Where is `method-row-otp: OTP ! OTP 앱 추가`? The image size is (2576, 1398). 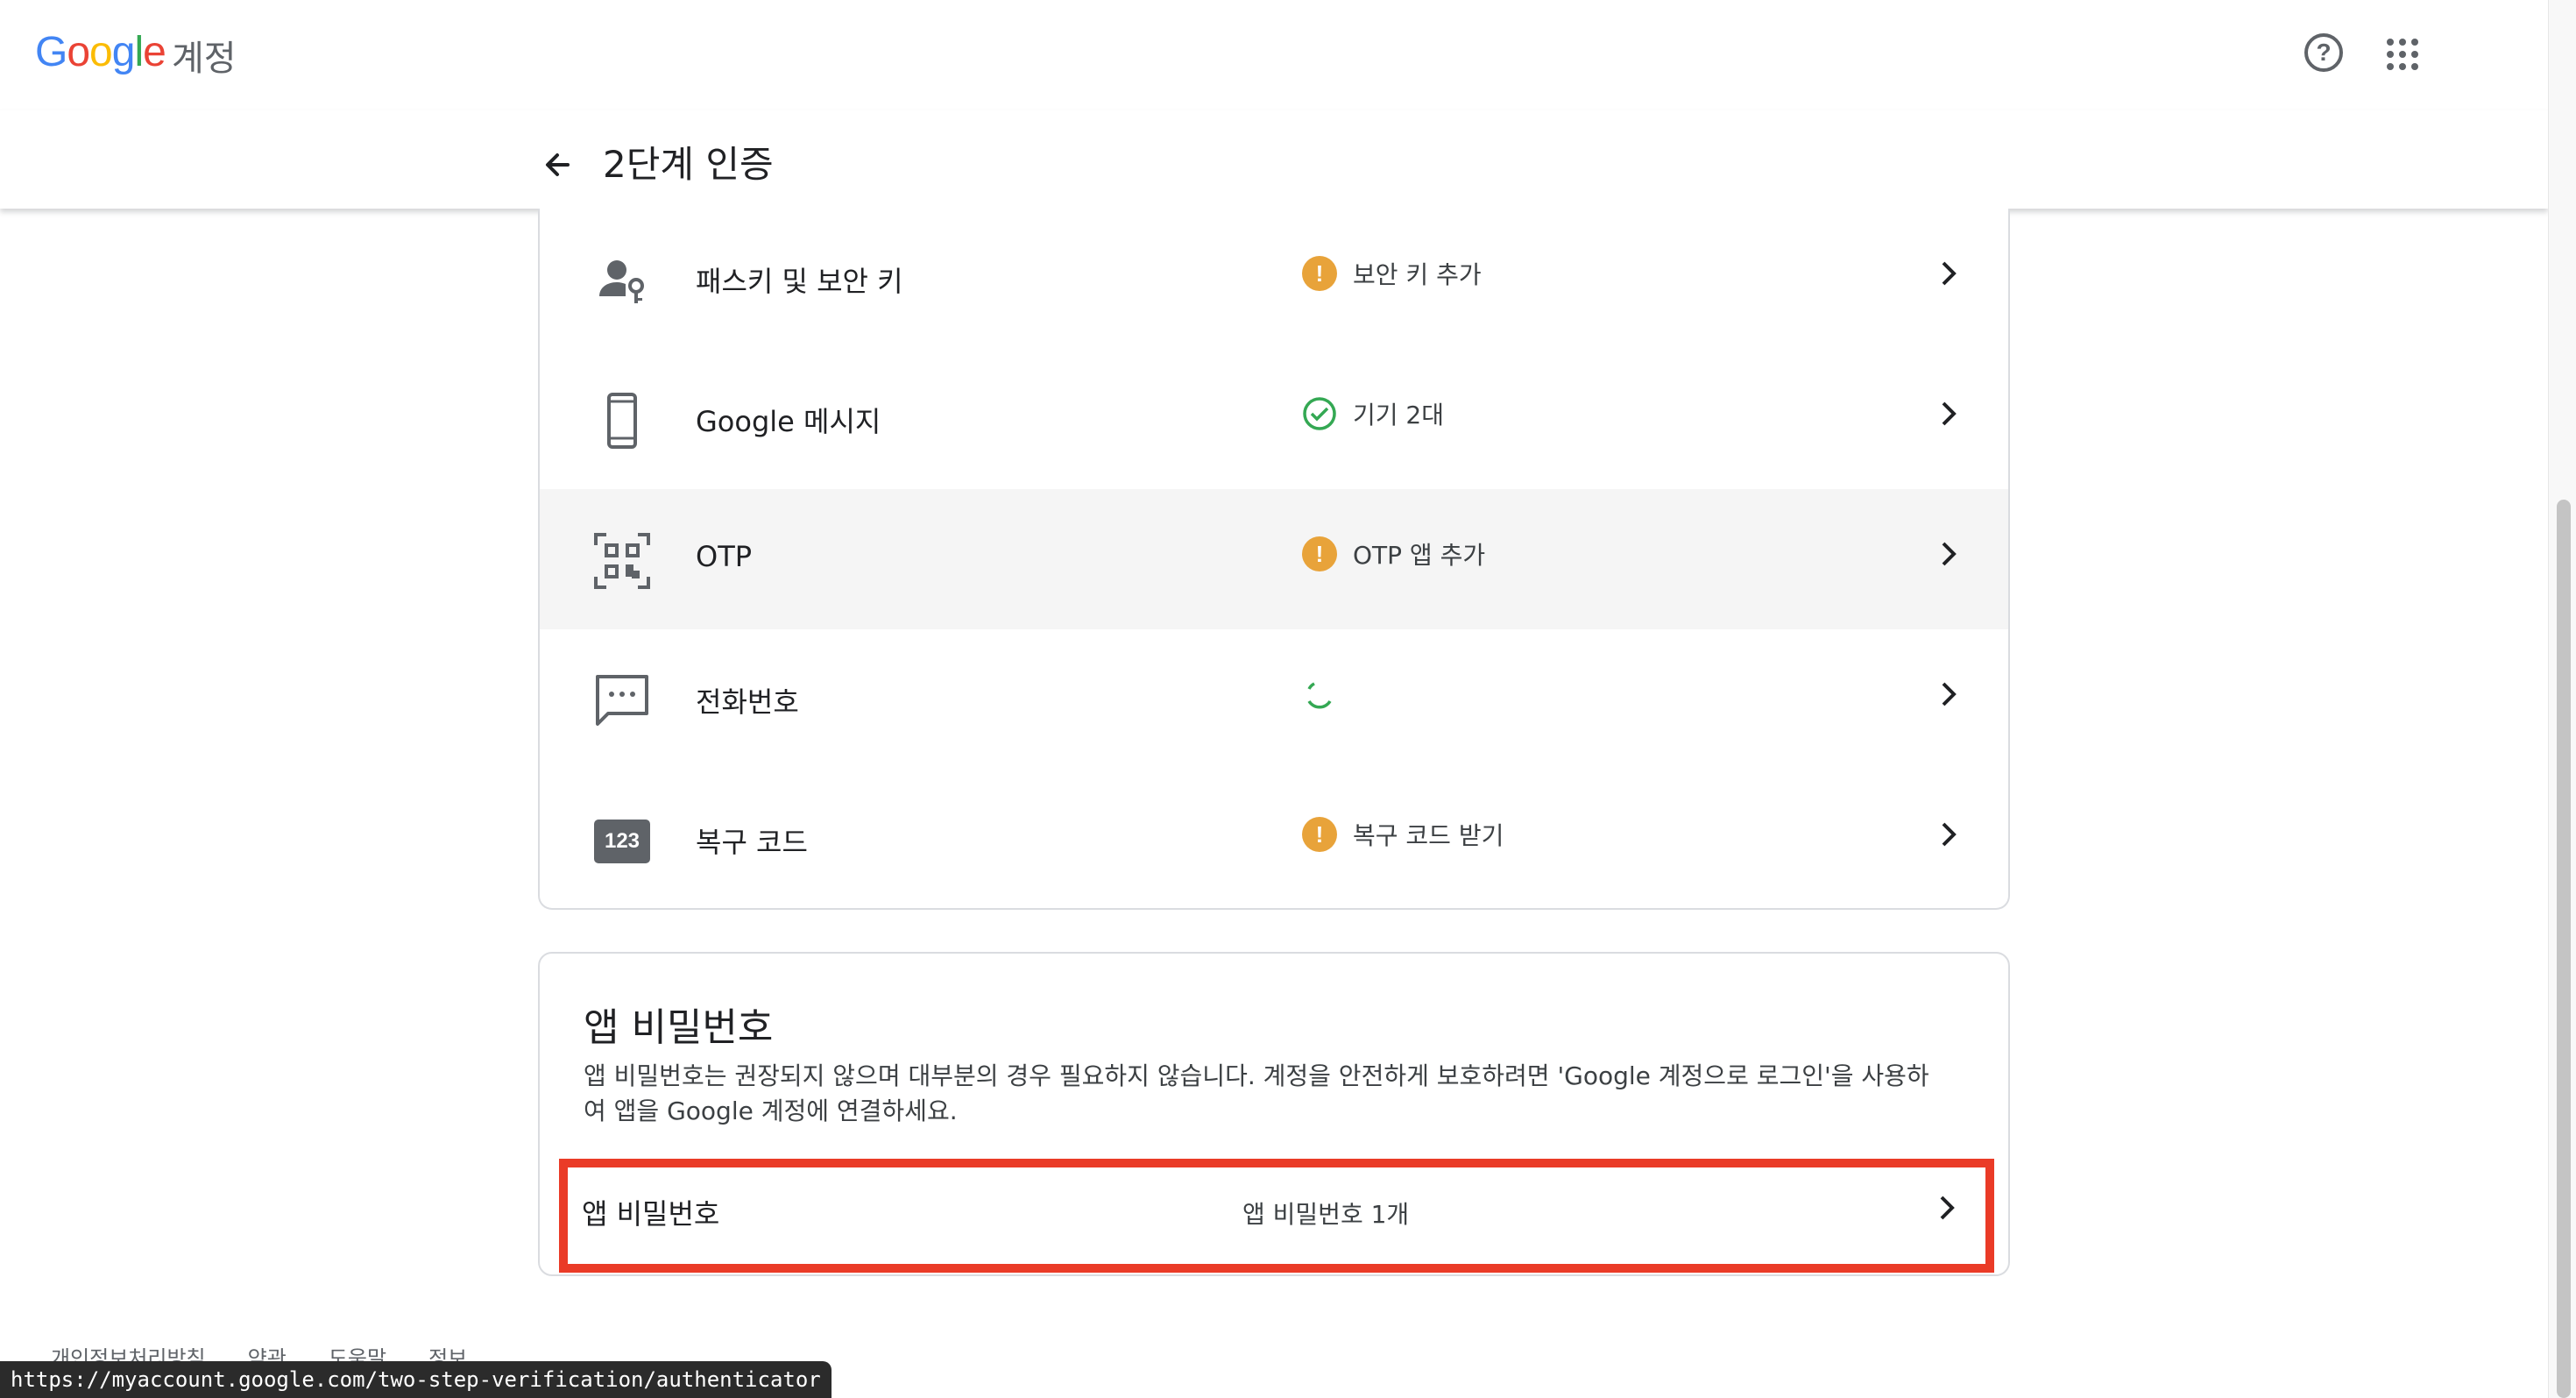 method-row-otp: OTP ! OTP 앱 추가 is located at coordinates (1274, 559).